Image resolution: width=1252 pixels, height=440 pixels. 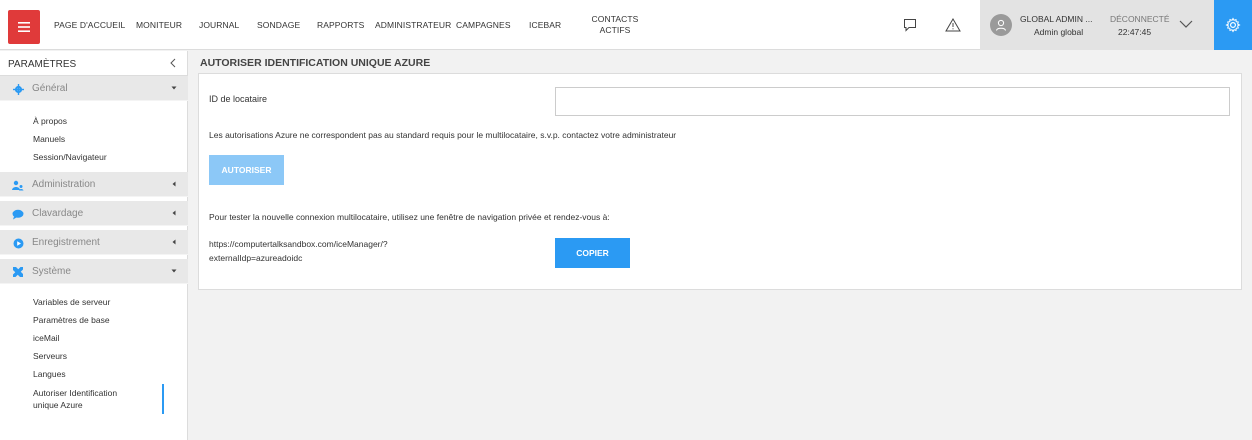 I want to click on sidebar-collapse-button, so click(x=173, y=64).